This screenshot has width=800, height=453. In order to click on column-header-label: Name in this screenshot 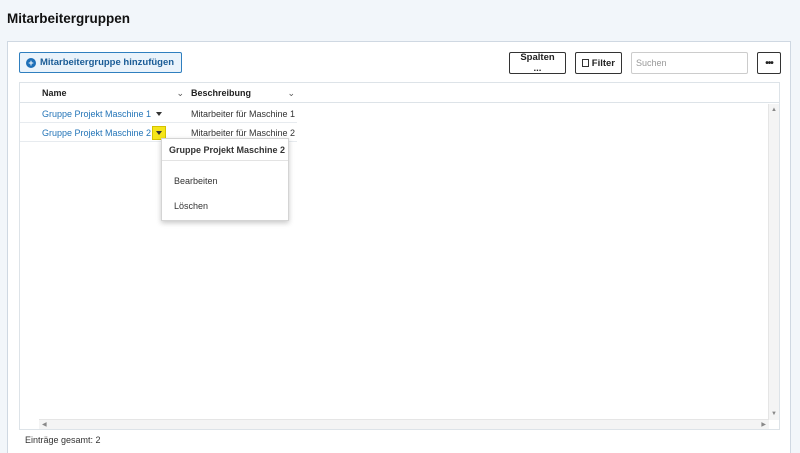, I will do `click(54, 93)`.